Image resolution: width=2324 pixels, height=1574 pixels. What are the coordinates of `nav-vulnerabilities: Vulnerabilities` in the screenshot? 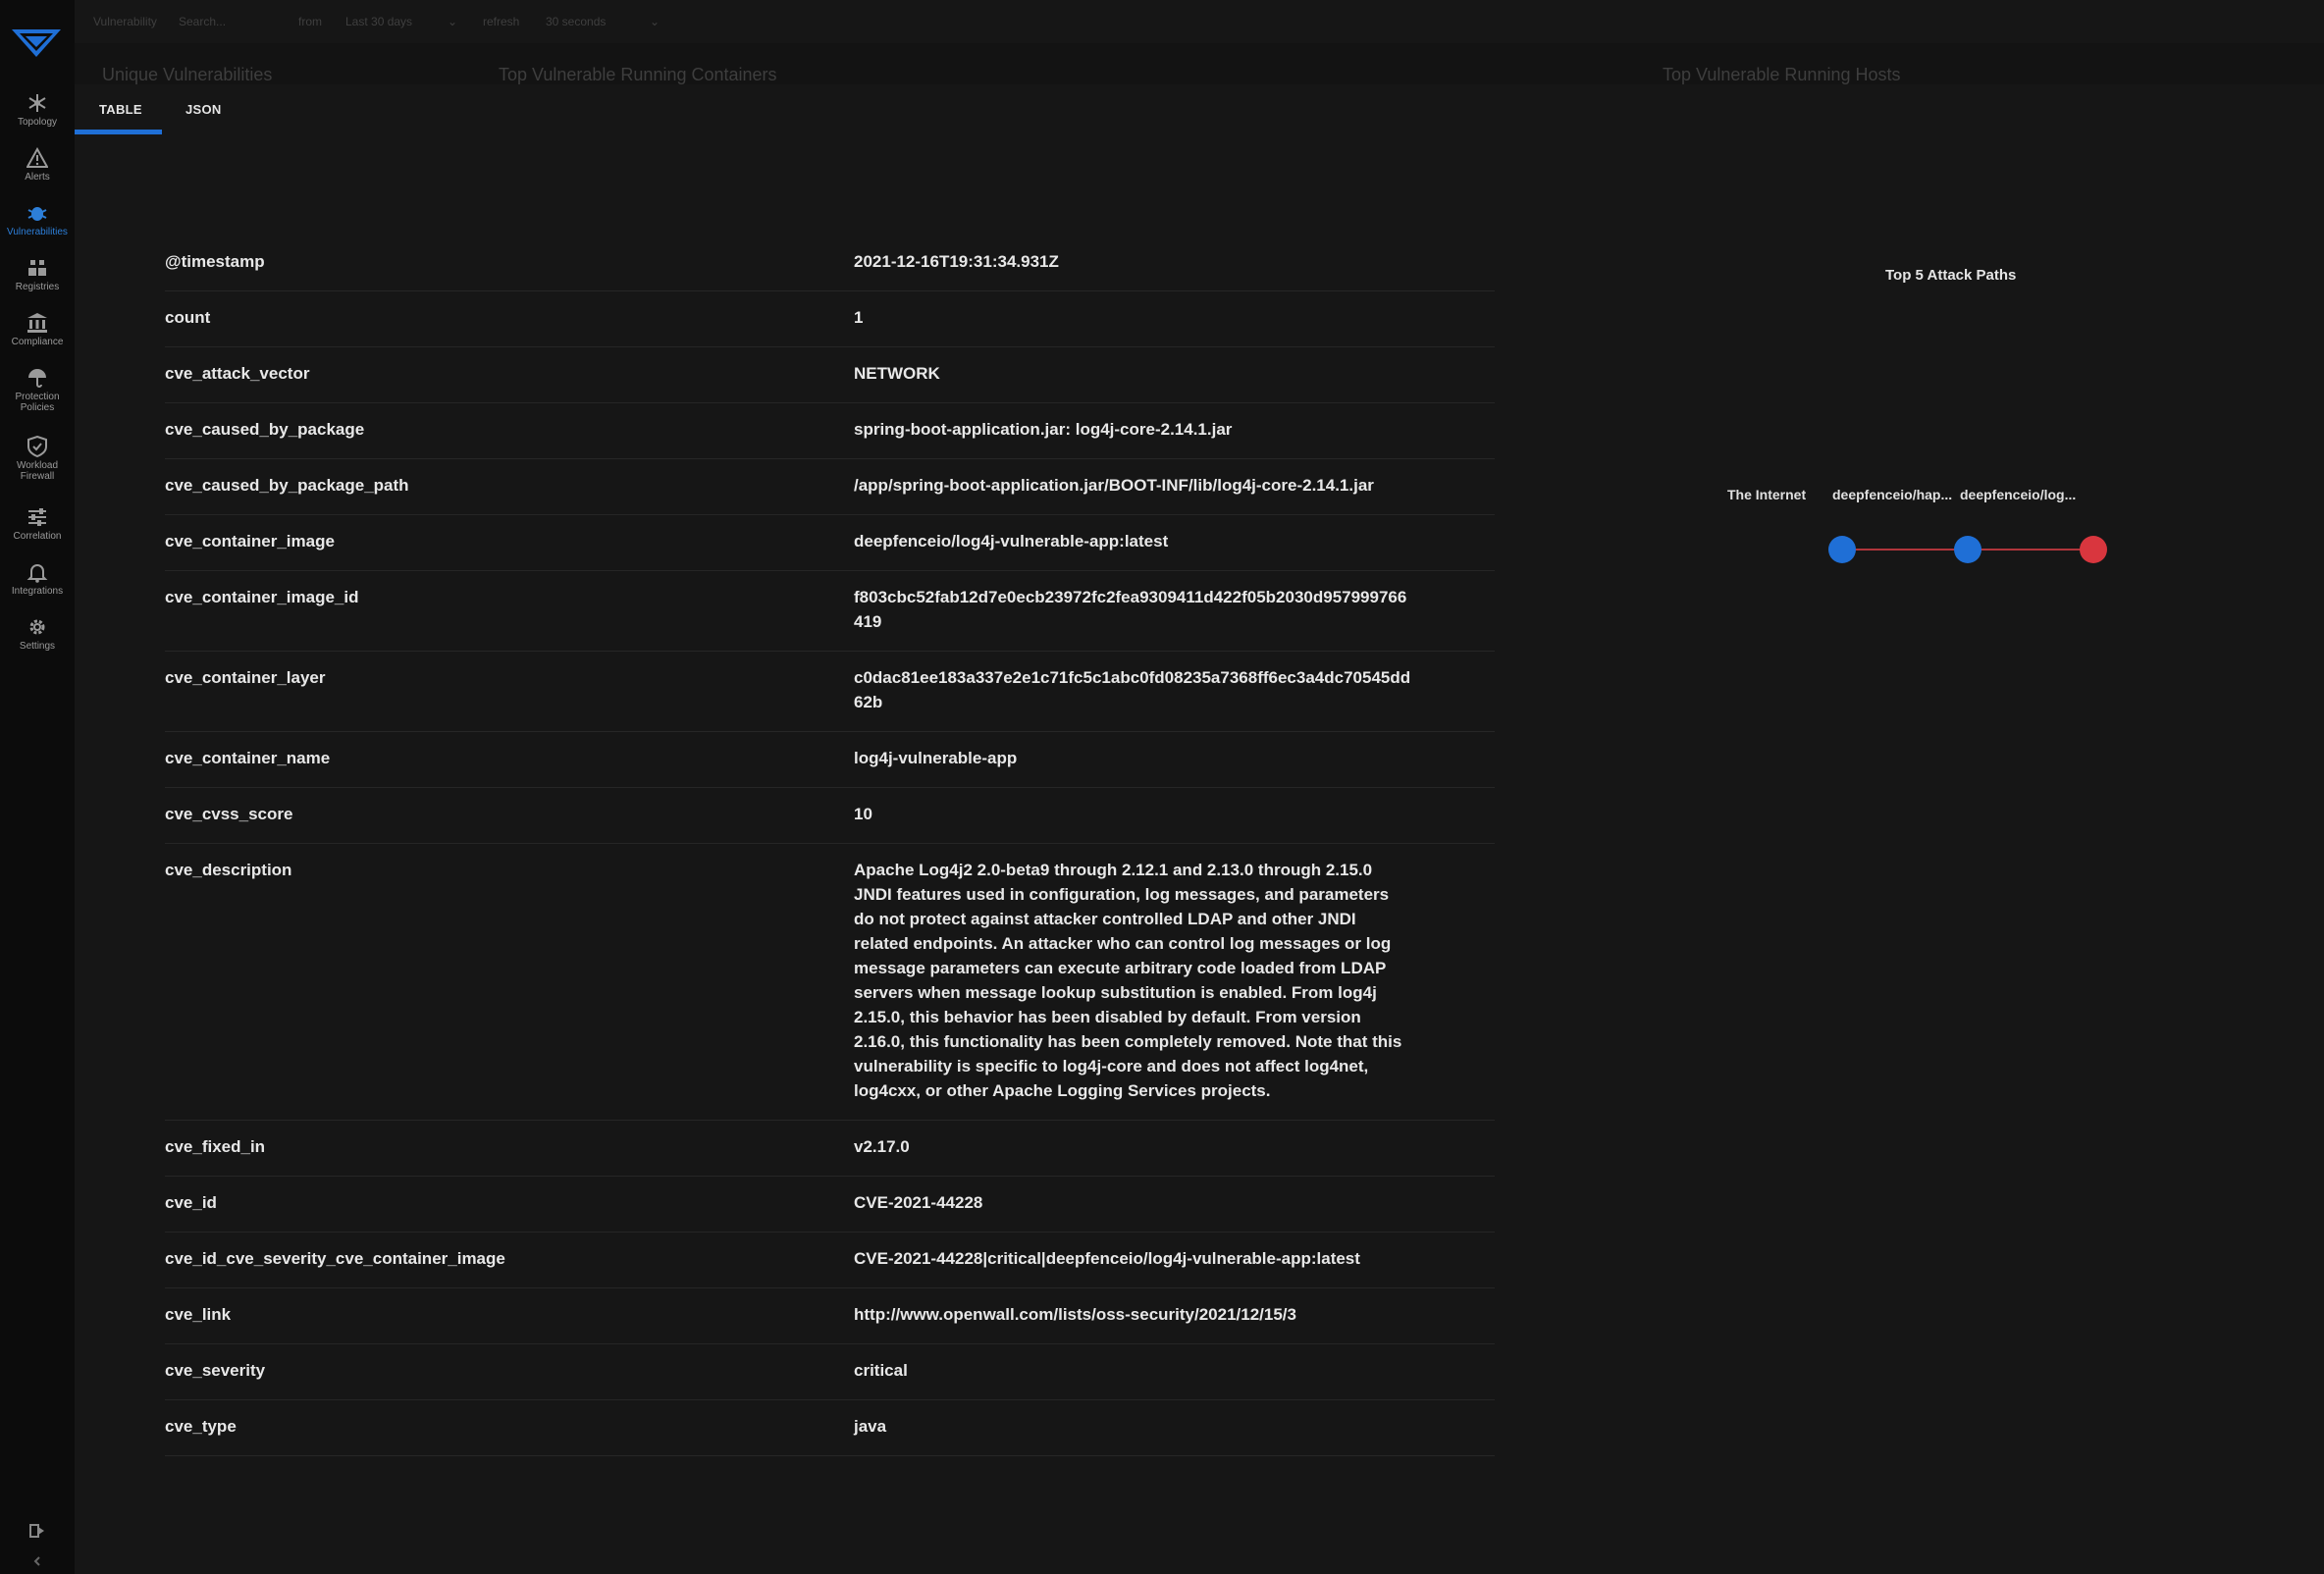 It's located at (38, 219).